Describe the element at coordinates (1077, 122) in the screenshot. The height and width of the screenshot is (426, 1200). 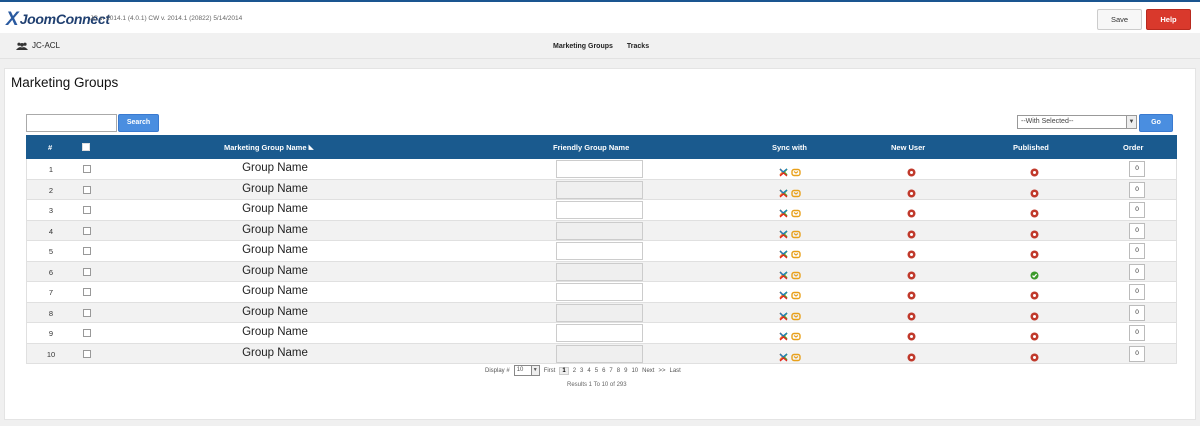
I see `with-selected-dropdown: --With Selected-- ▼` at that location.